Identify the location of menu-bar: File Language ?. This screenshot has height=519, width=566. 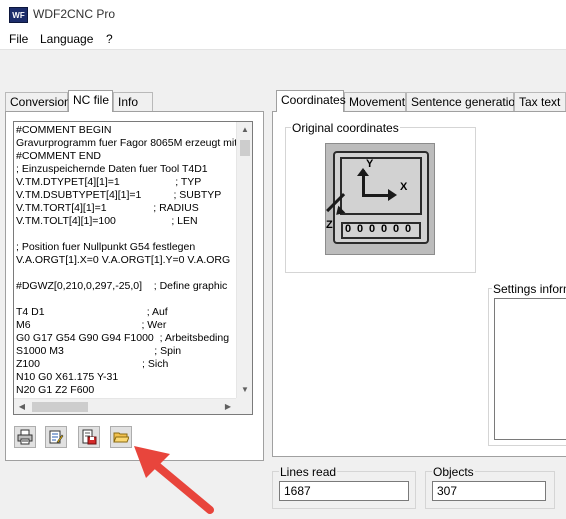
(283, 39).